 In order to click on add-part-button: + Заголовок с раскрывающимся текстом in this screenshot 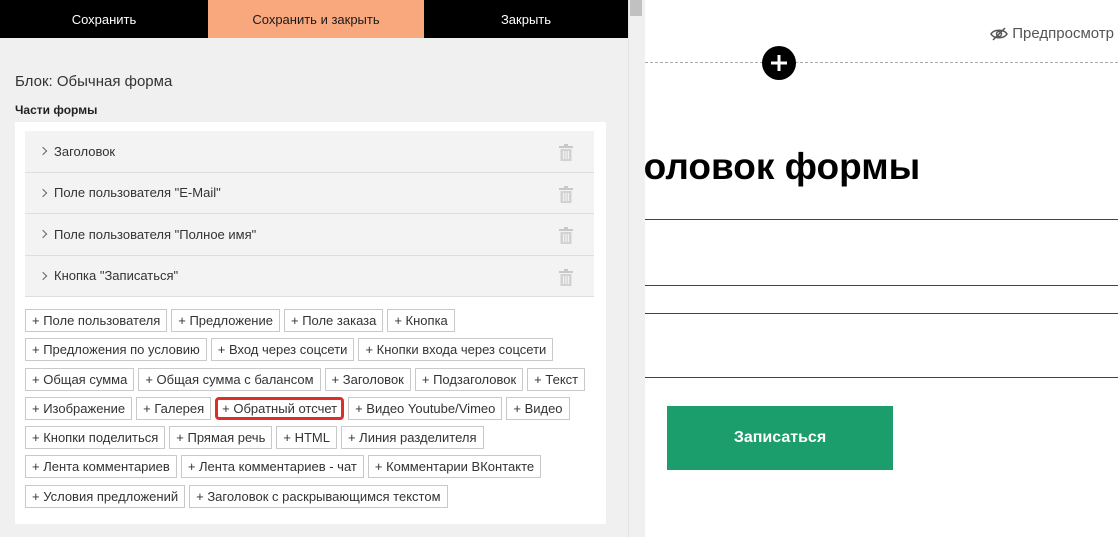, I will do `click(318, 496)`.